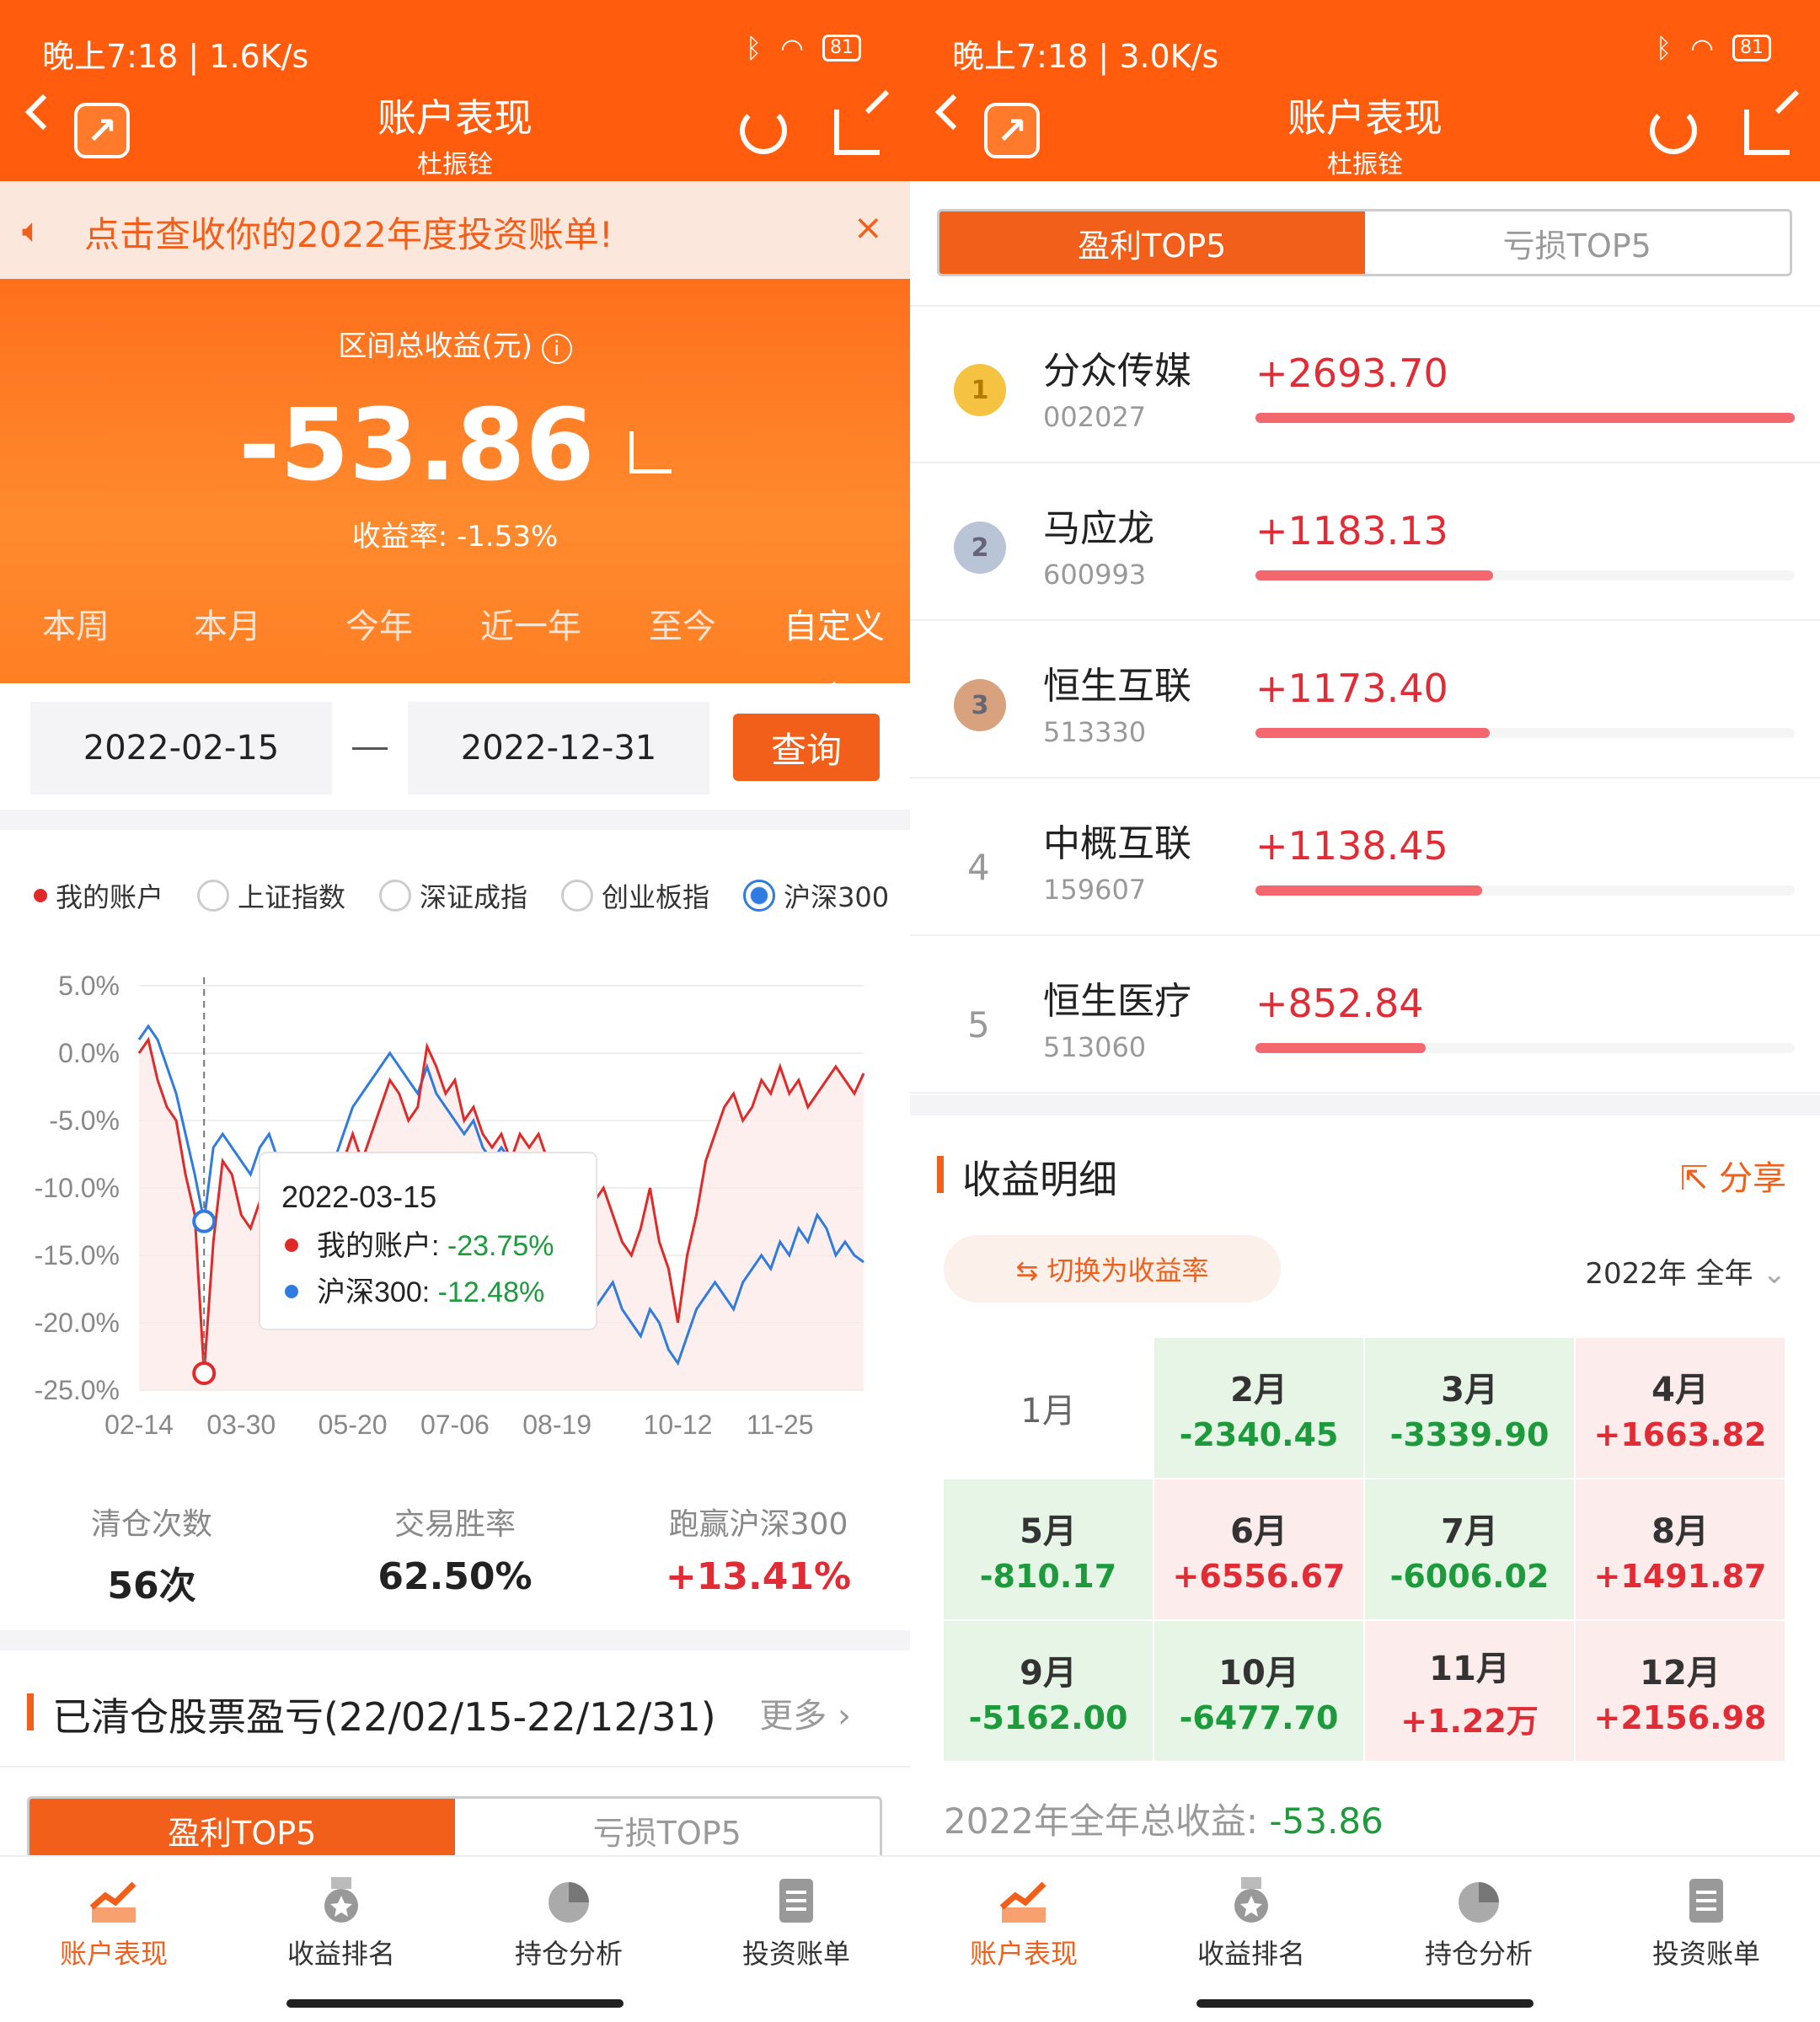 The width and height of the screenshot is (1820, 2022). I want to click on medal-icon: 3, so click(980, 705).